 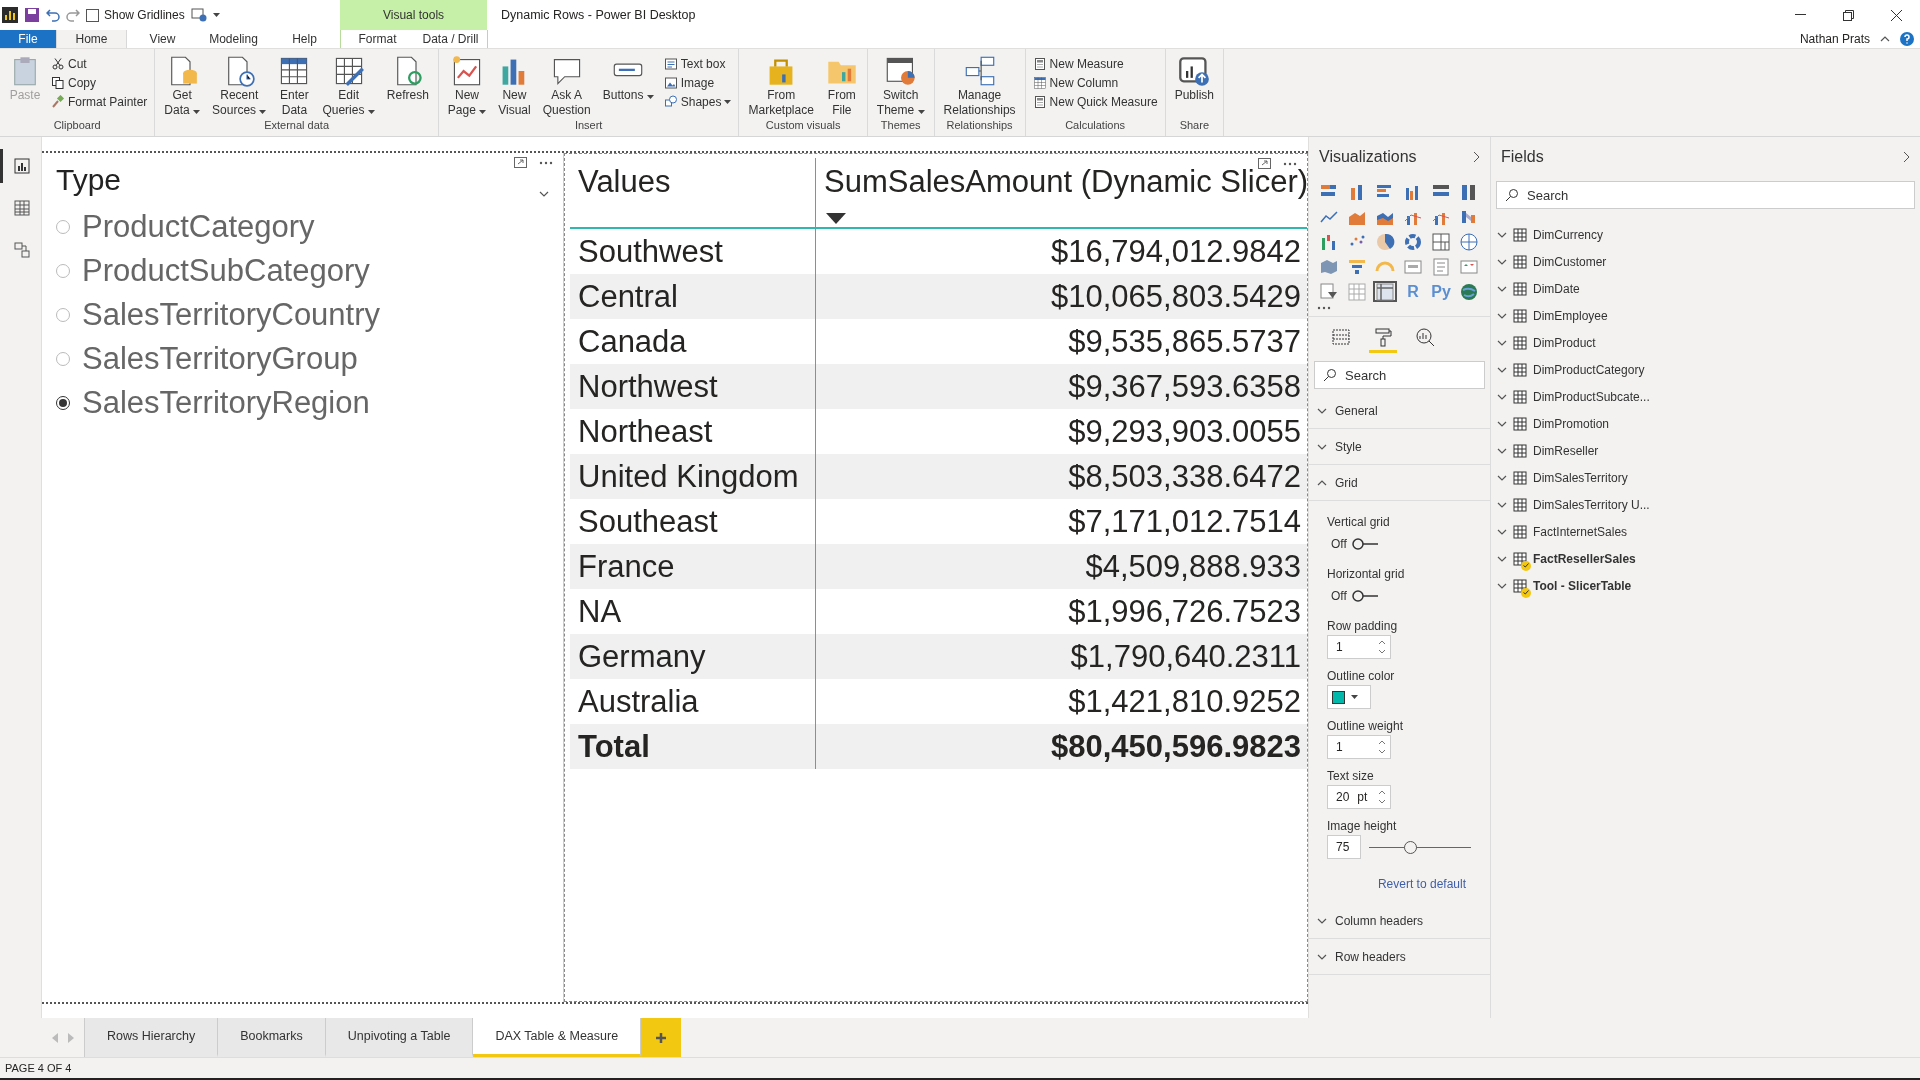 What do you see at coordinates (1571, 423) in the screenshot?
I see `field-table-name: DimPromotion` at bounding box center [1571, 423].